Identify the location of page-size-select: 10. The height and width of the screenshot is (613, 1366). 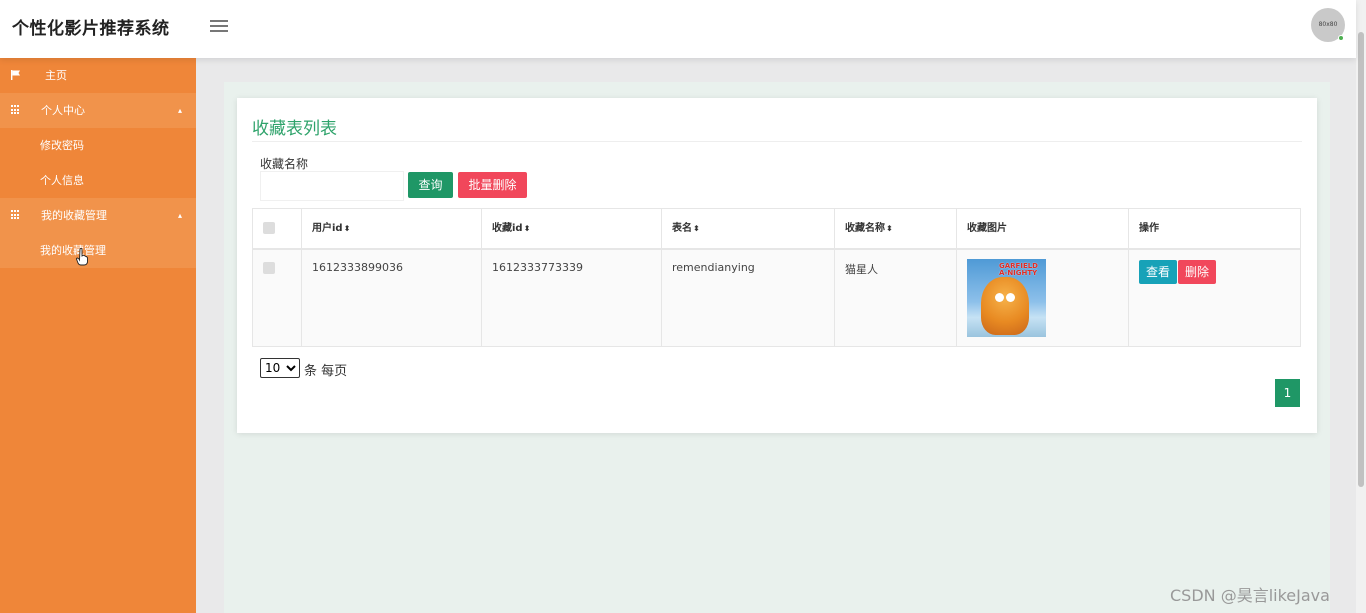
(280, 368).